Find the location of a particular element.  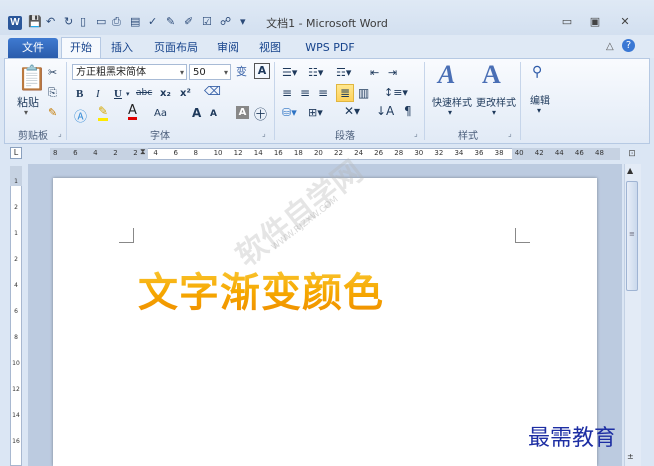

show-marks-icon: ¶ is located at coordinates (408, 111).